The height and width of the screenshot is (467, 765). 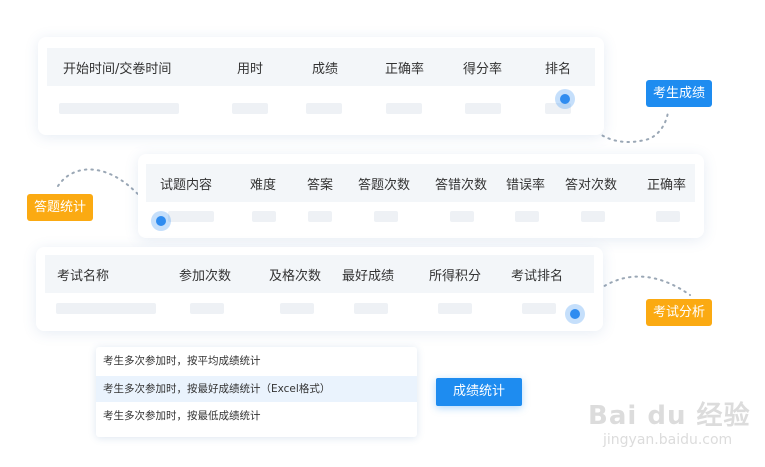 What do you see at coordinates (537, 276) in the screenshot?
I see `col-exam-rank: 考试排名` at bounding box center [537, 276].